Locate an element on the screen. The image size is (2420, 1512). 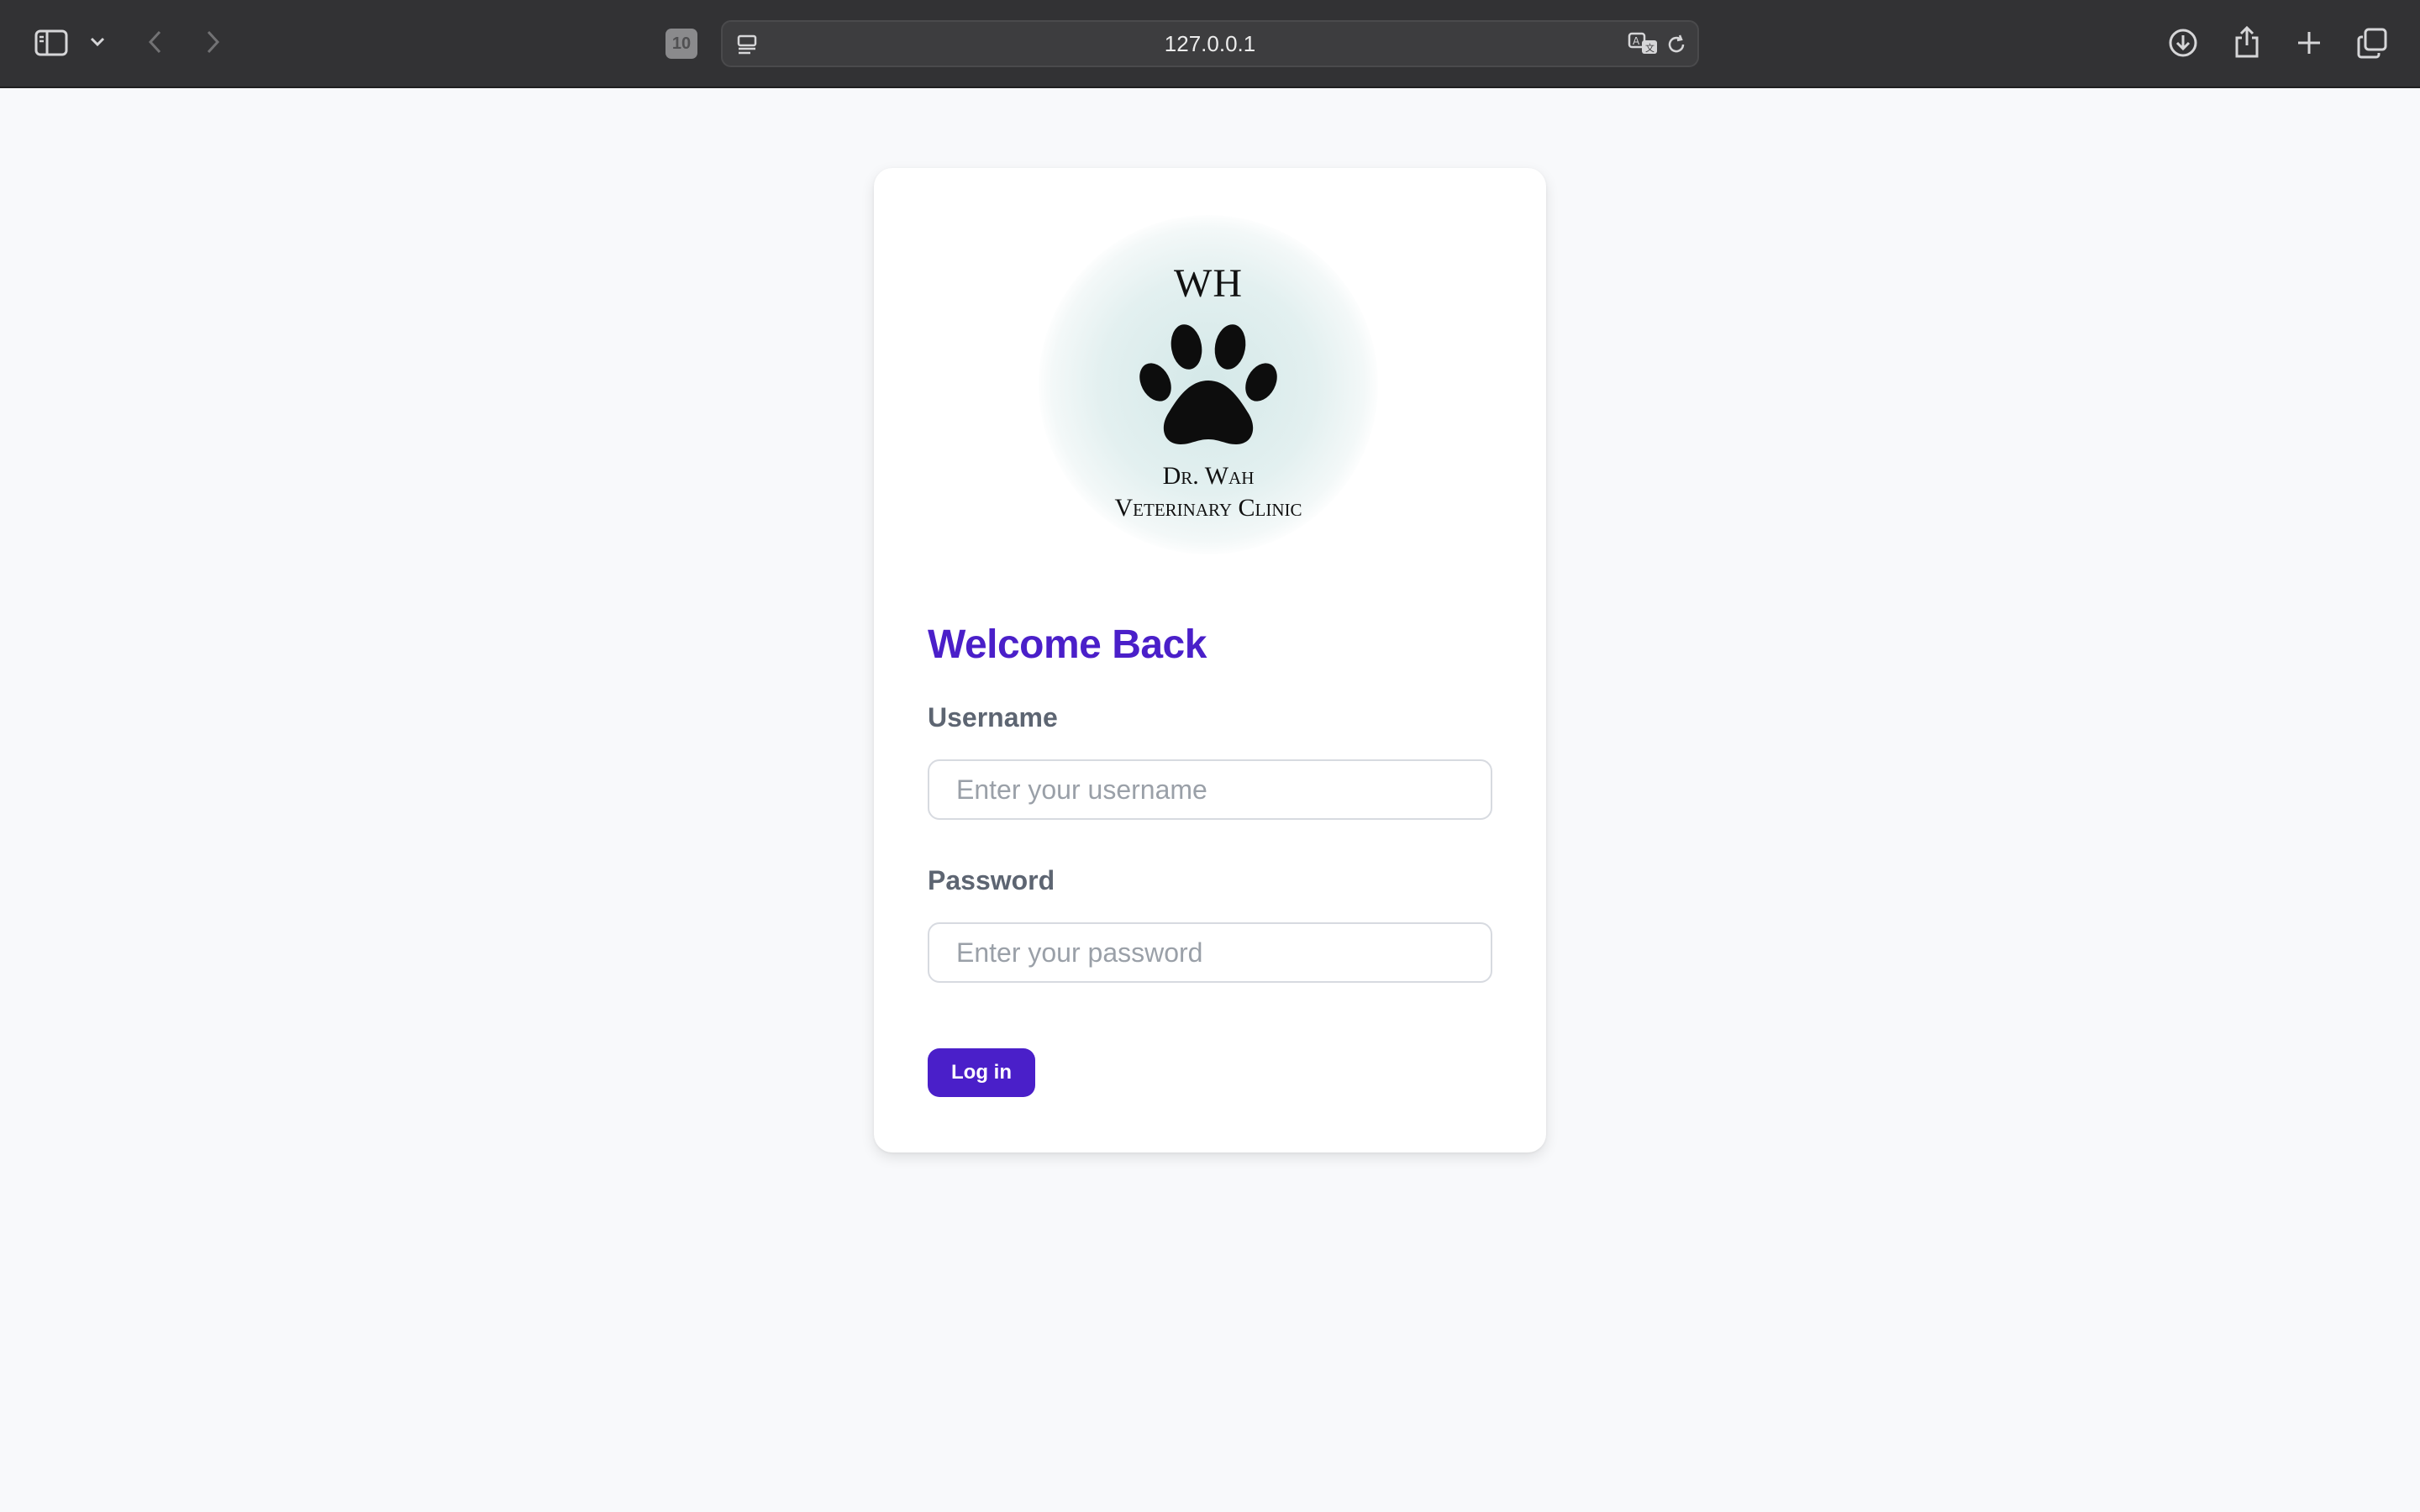
password-label: Password is located at coordinates (992, 880).